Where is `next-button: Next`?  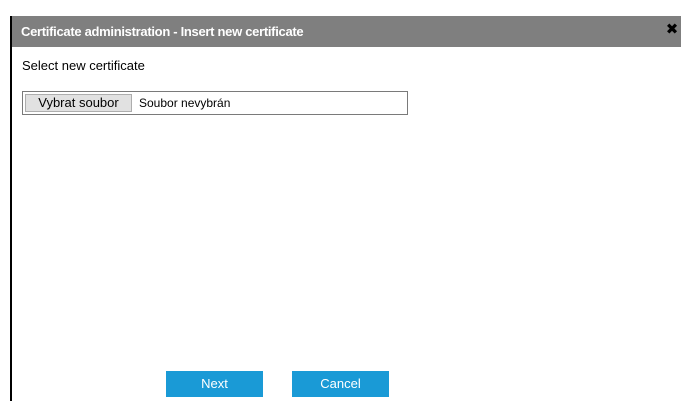
next-button: Next is located at coordinates (214, 384).